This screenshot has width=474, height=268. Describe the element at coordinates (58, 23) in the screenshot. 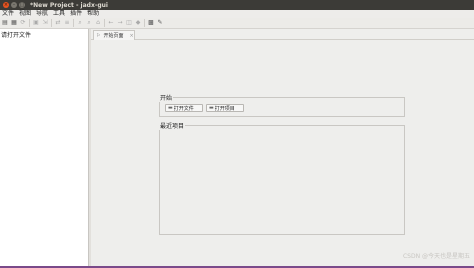

I see `sync-tree-icon: ⇄` at that location.